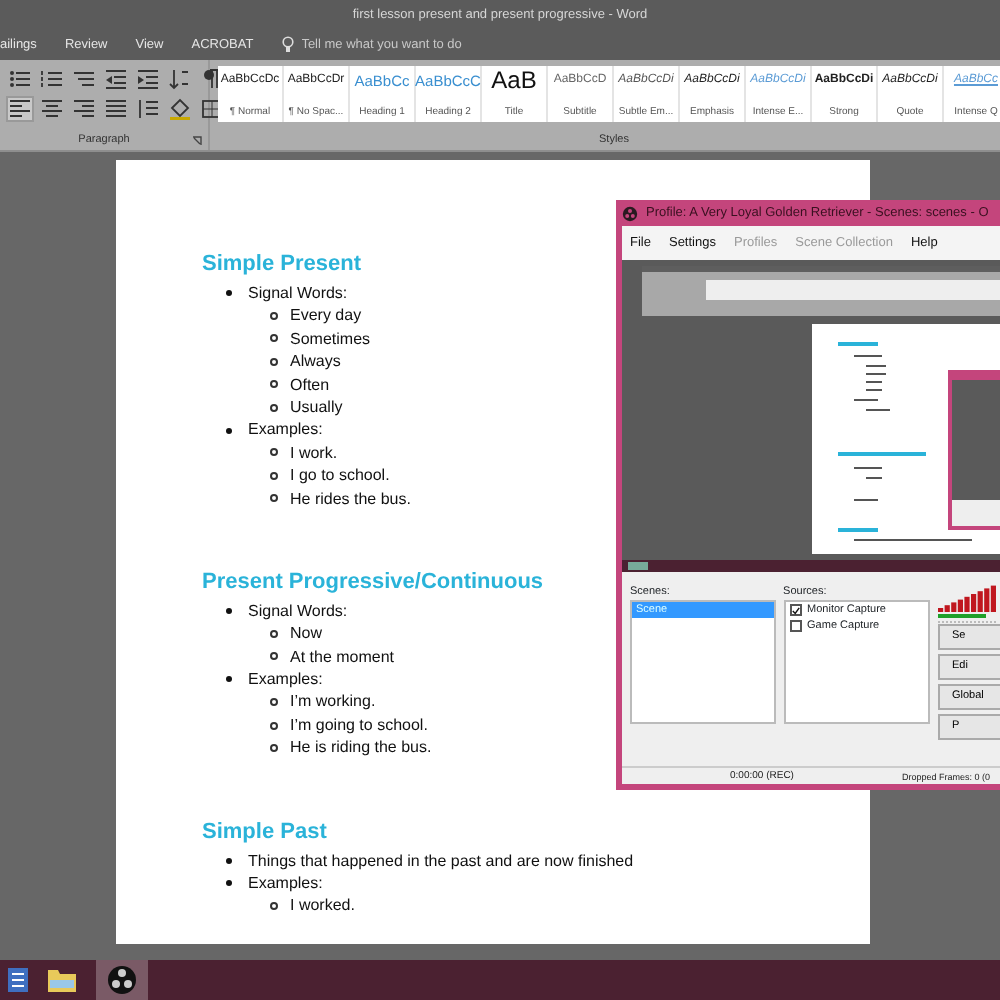  I want to click on lightbulb-icon, so click(287, 45).